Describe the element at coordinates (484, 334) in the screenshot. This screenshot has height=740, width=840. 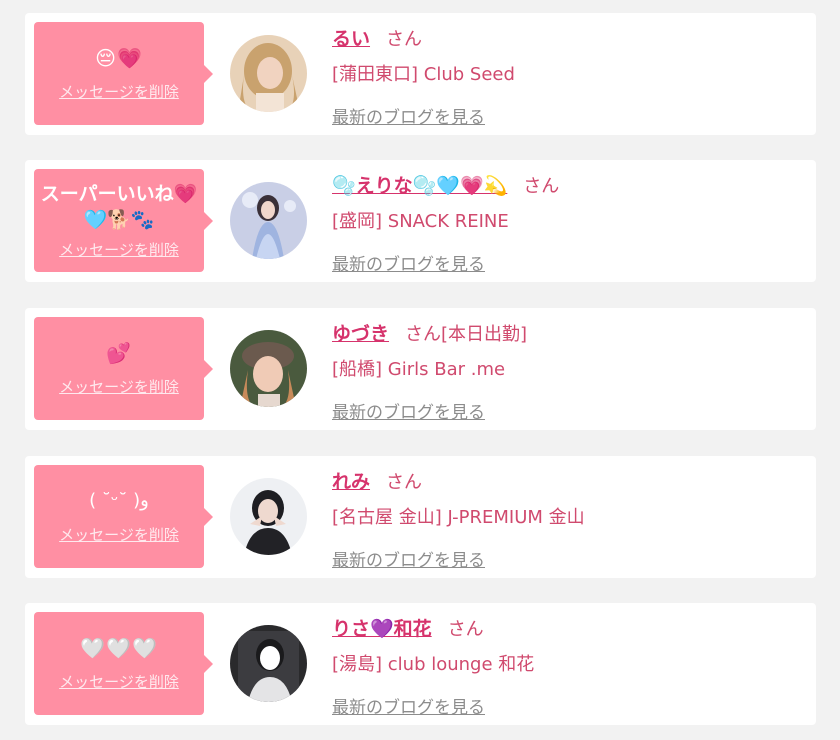
I see `status-tag: [本日出勤]` at that location.